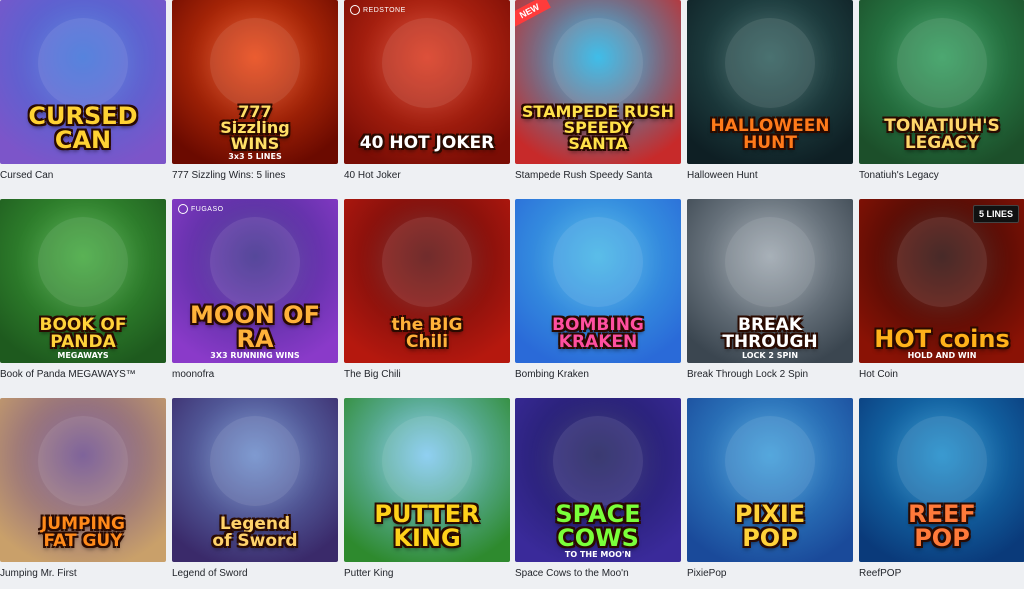 The width and height of the screenshot is (1024, 589). What do you see at coordinates (880, 573) in the screenshot?
I see `game-title: ReefPOP` at bounding box center [880, 573].